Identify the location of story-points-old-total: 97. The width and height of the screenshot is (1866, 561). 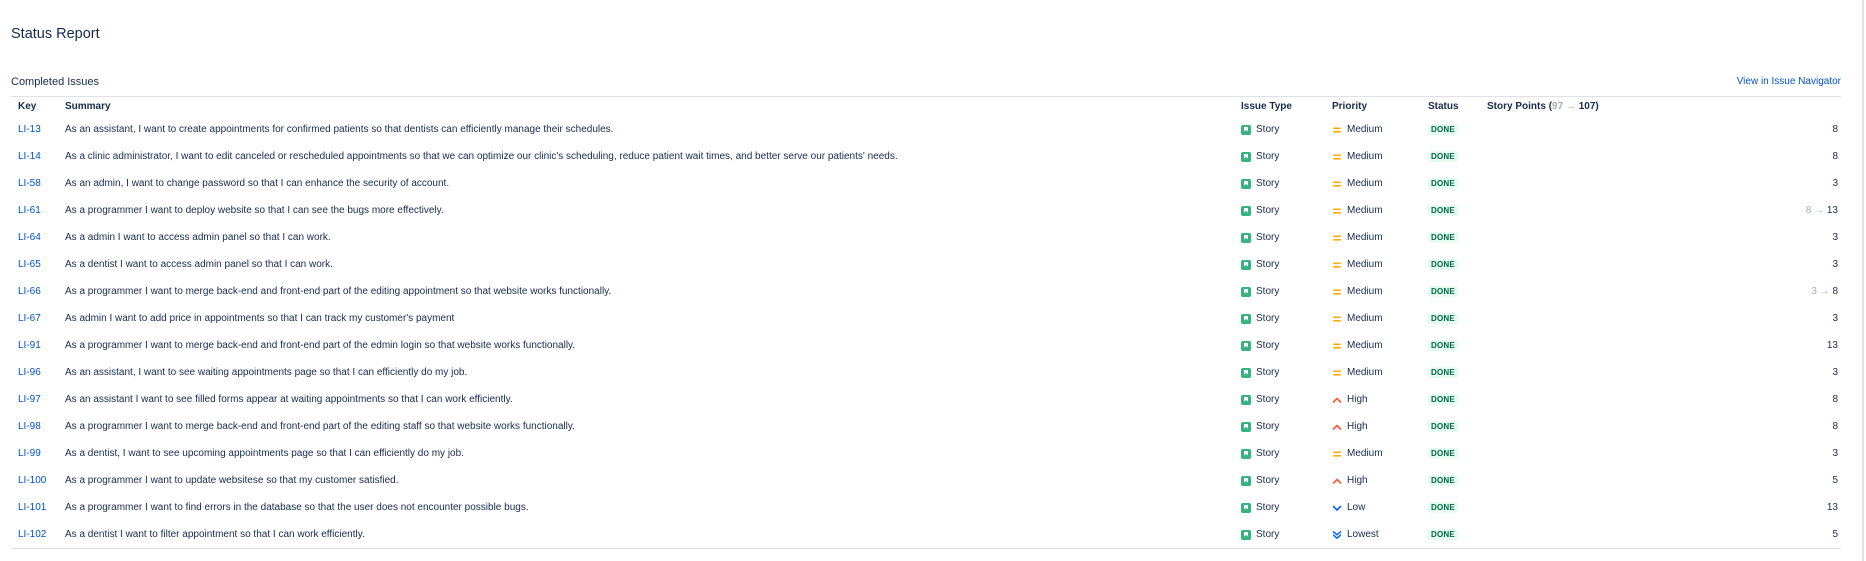
(1558, 106).